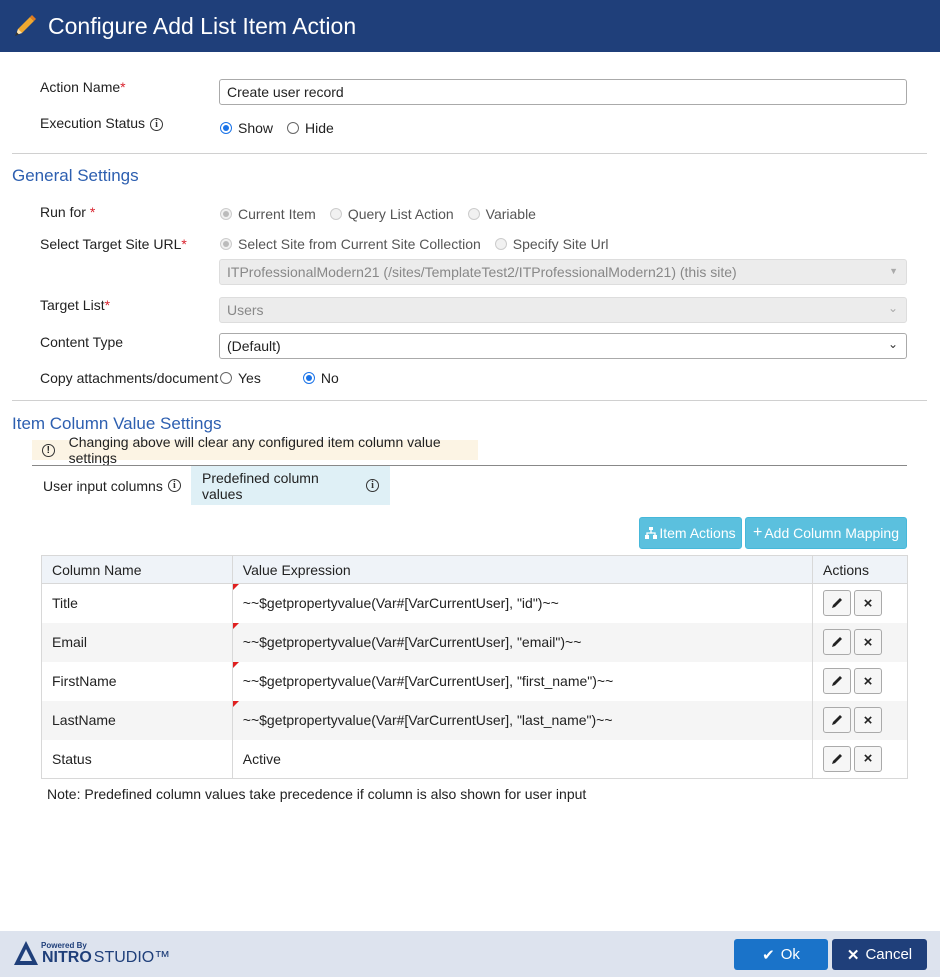 This screenshot has height=977, width=940. I want to click on nitro-studio-logo: Powered By NITRO STUDIO™, so click(91, 953).